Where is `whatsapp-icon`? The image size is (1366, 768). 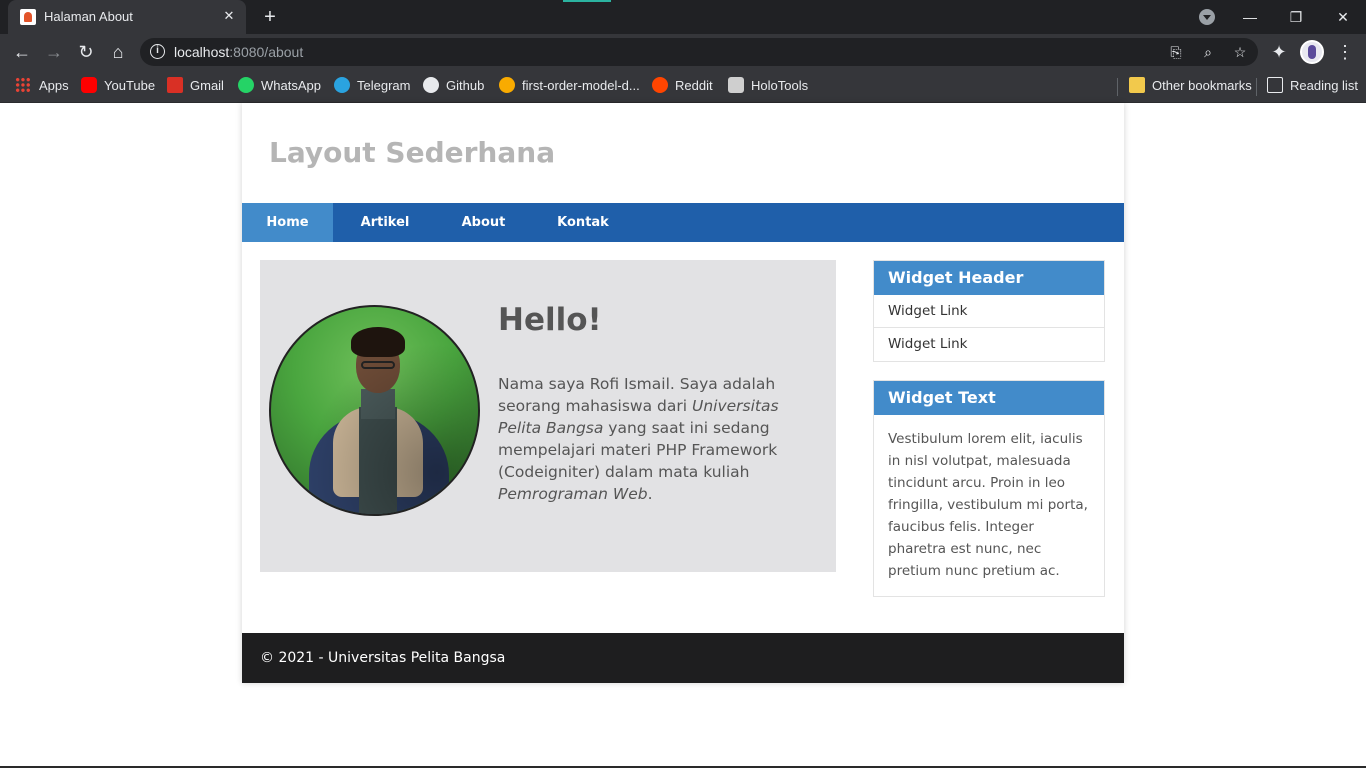 whatsapp-icon is located at coordinates (246, 85).